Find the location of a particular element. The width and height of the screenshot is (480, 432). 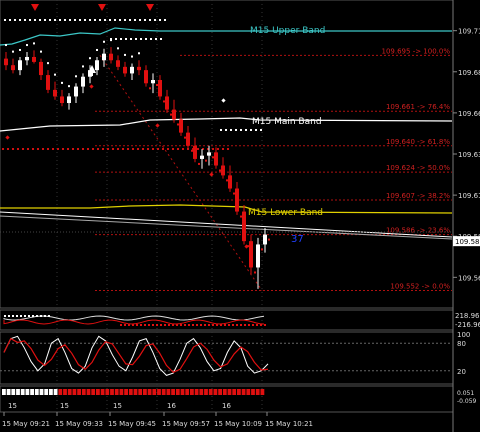

day-label: 16 is located at coordinates (226, 406).